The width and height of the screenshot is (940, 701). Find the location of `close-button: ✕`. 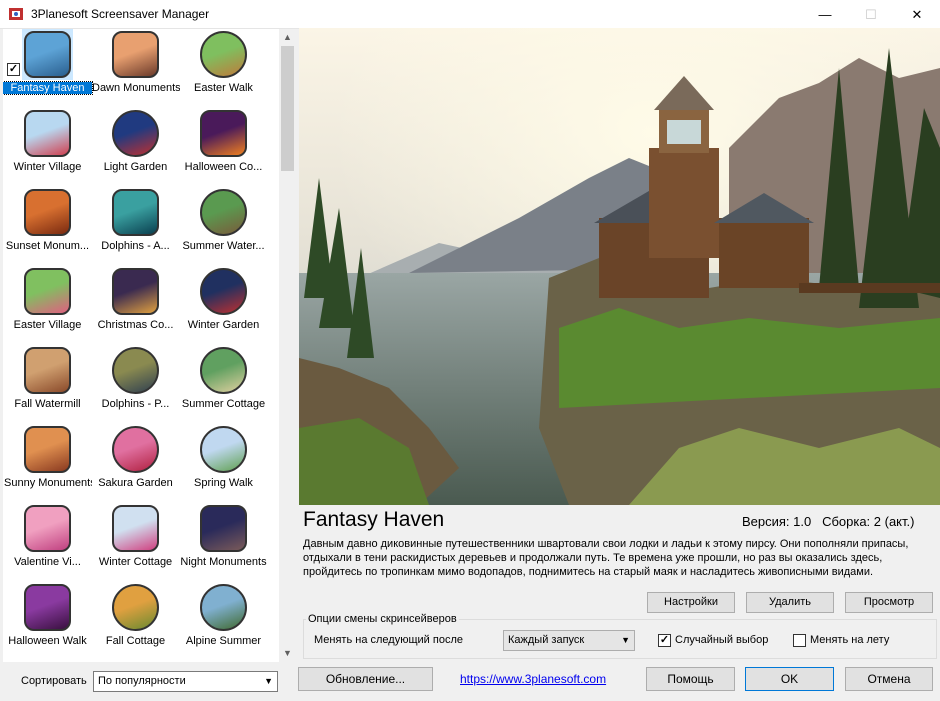

close-button: ✕ is located at coordinates (917, 14).